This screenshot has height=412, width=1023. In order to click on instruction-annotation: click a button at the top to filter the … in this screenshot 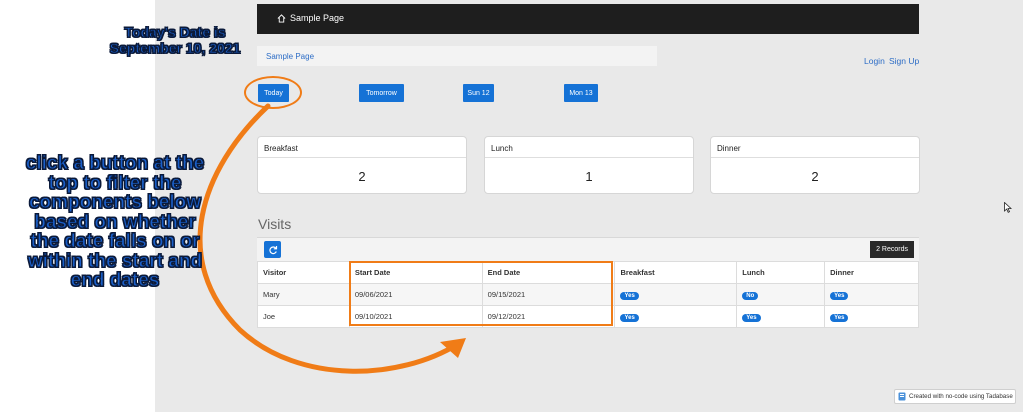, I will do `click(115, 222)`.